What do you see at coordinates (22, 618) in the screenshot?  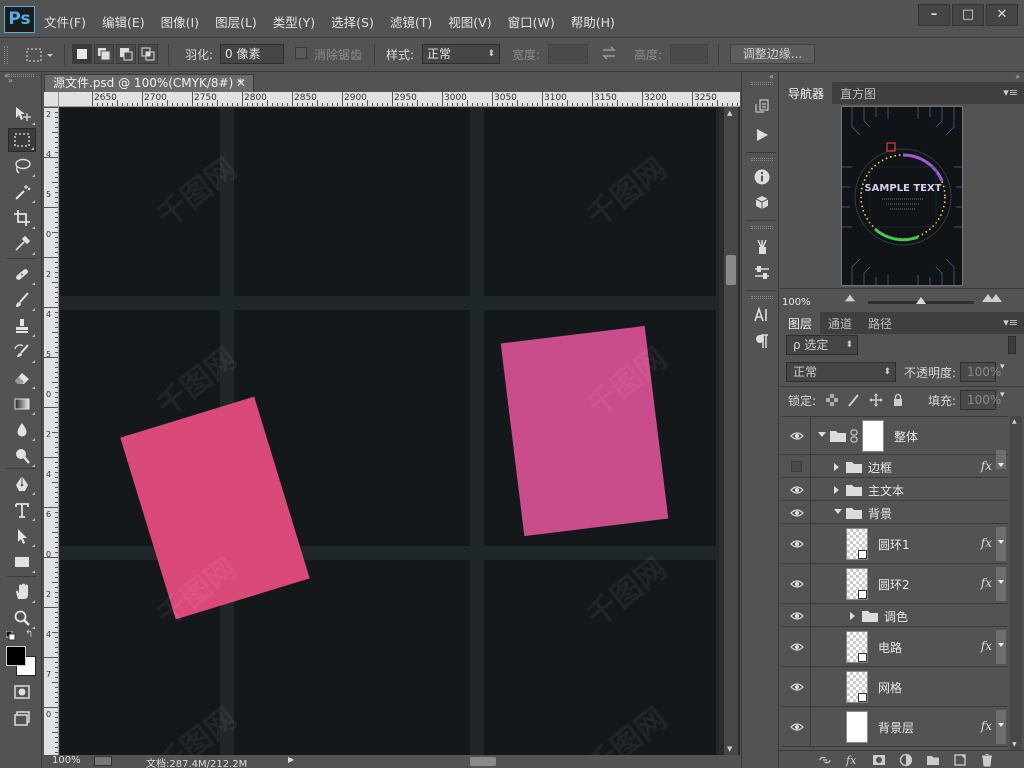 I see `zoom-tool` at bounding box center [22, 618].